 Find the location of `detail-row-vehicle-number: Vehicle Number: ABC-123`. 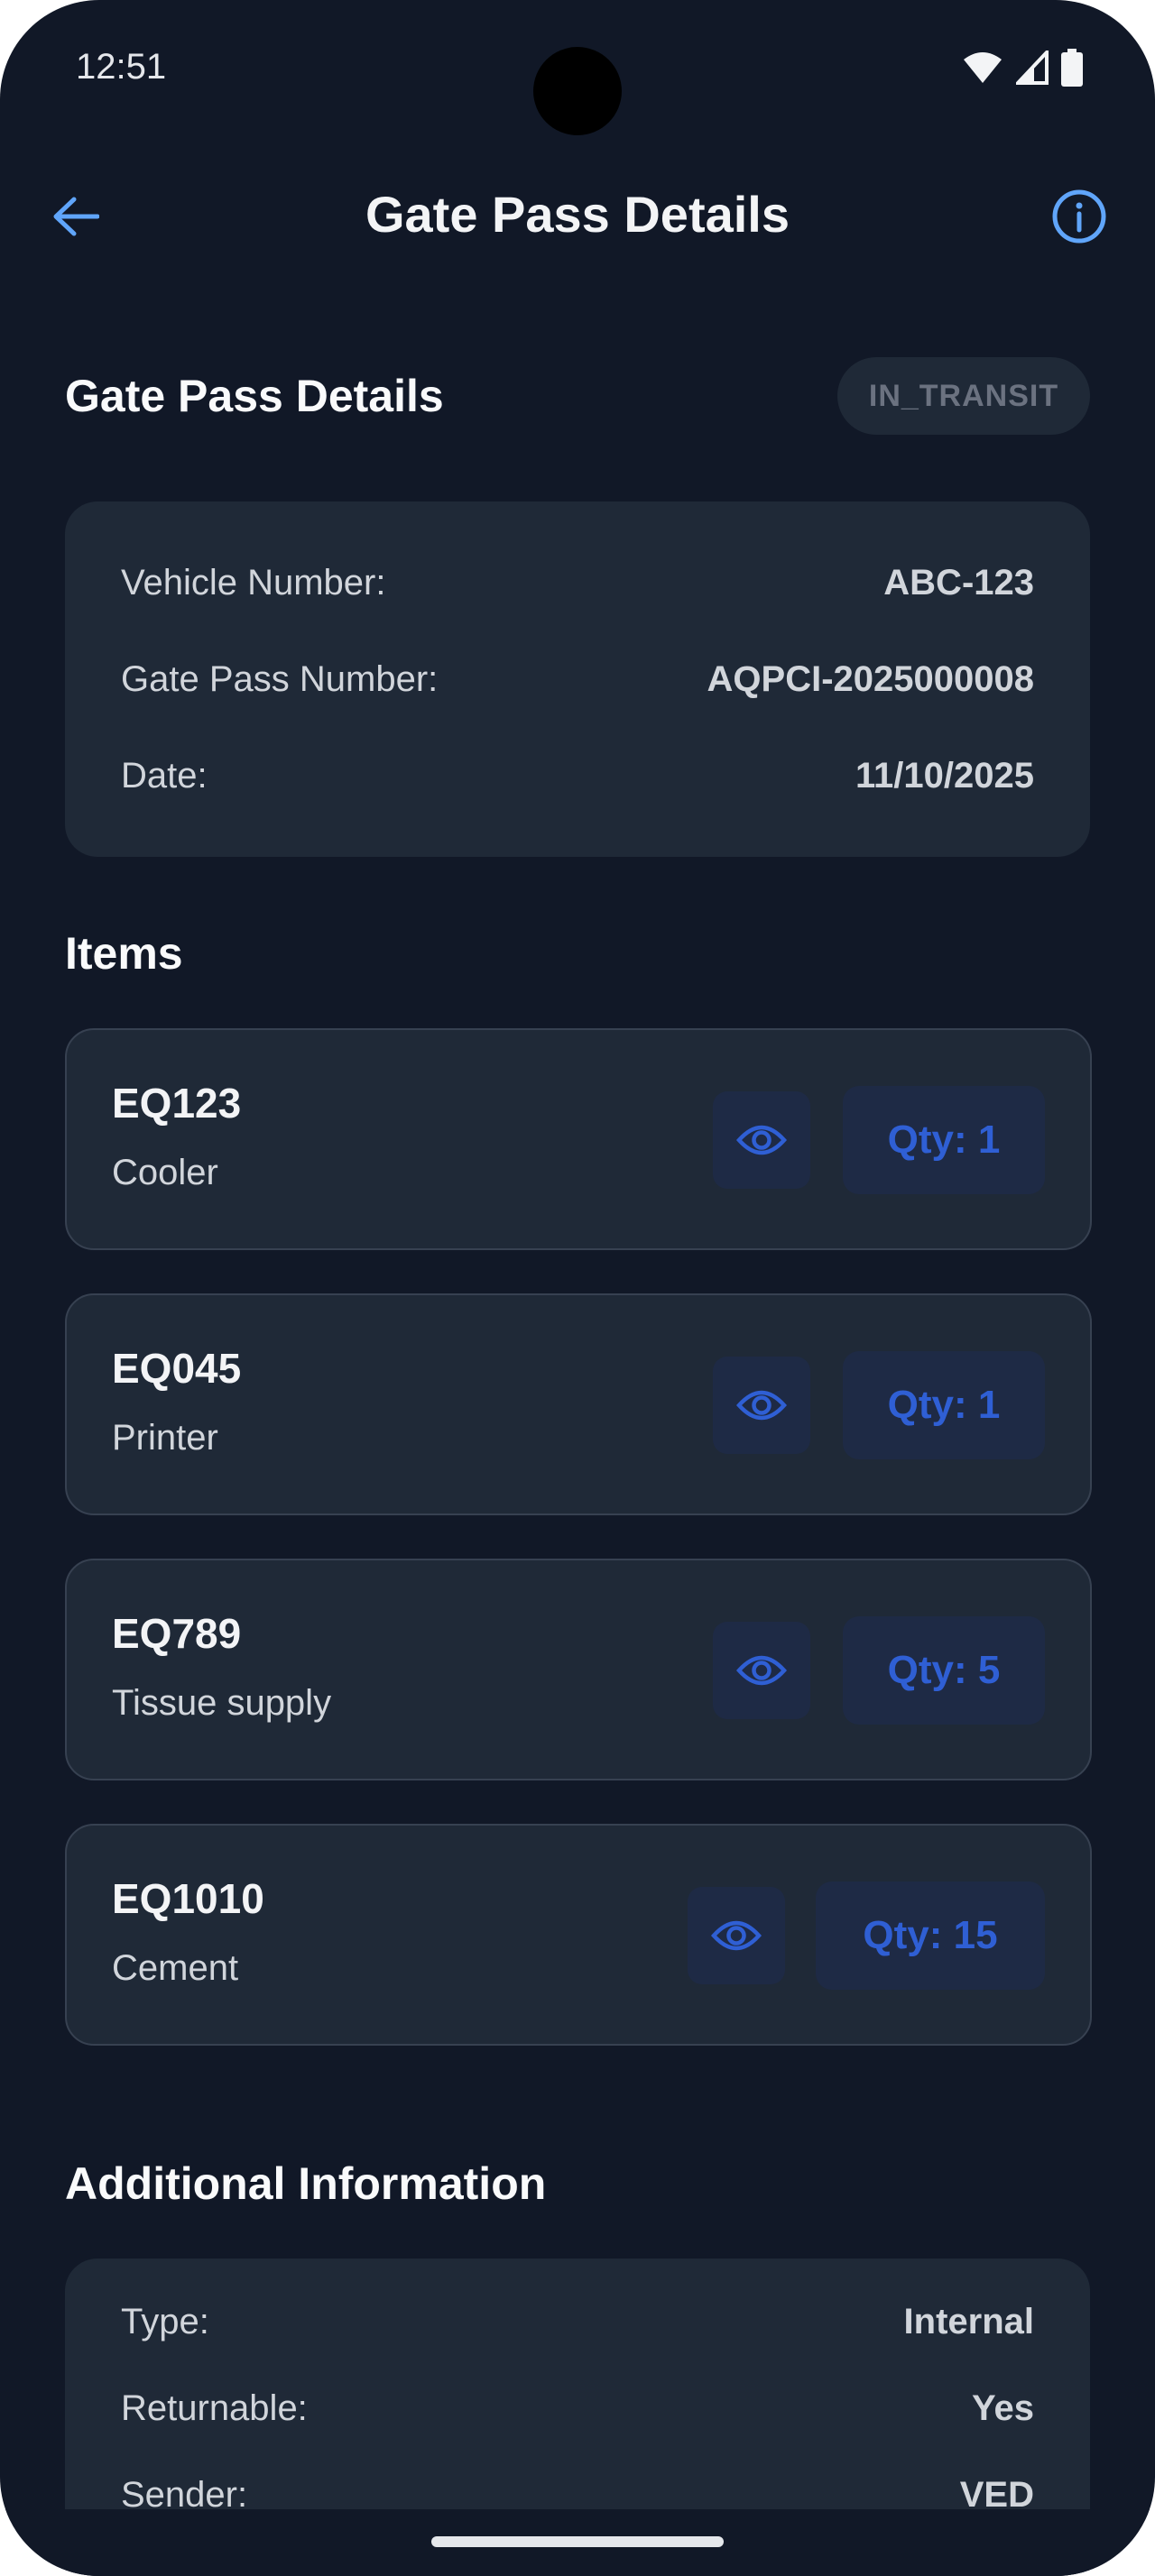

detail-row-vehicle-number: Vehicle Number: ABC-123 is located at coordinates (577, 583).